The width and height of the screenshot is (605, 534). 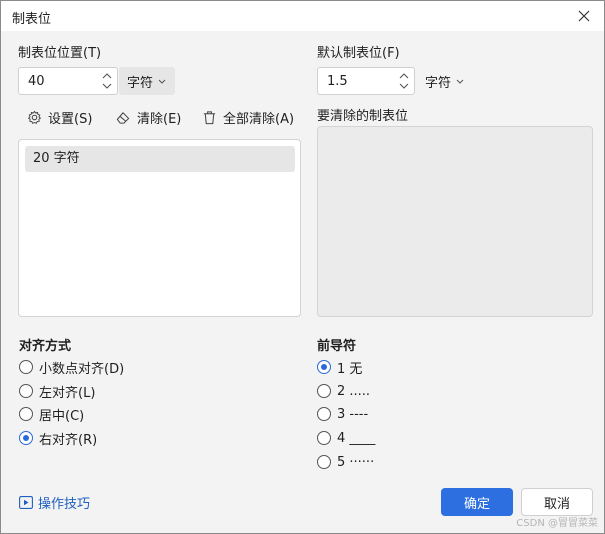 I want to click on radio-label: 1 无, so click(x=350, y=369).